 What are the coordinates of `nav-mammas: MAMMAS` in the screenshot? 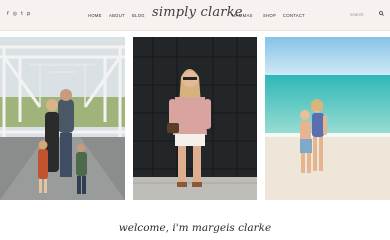 It's located at (242, 15).